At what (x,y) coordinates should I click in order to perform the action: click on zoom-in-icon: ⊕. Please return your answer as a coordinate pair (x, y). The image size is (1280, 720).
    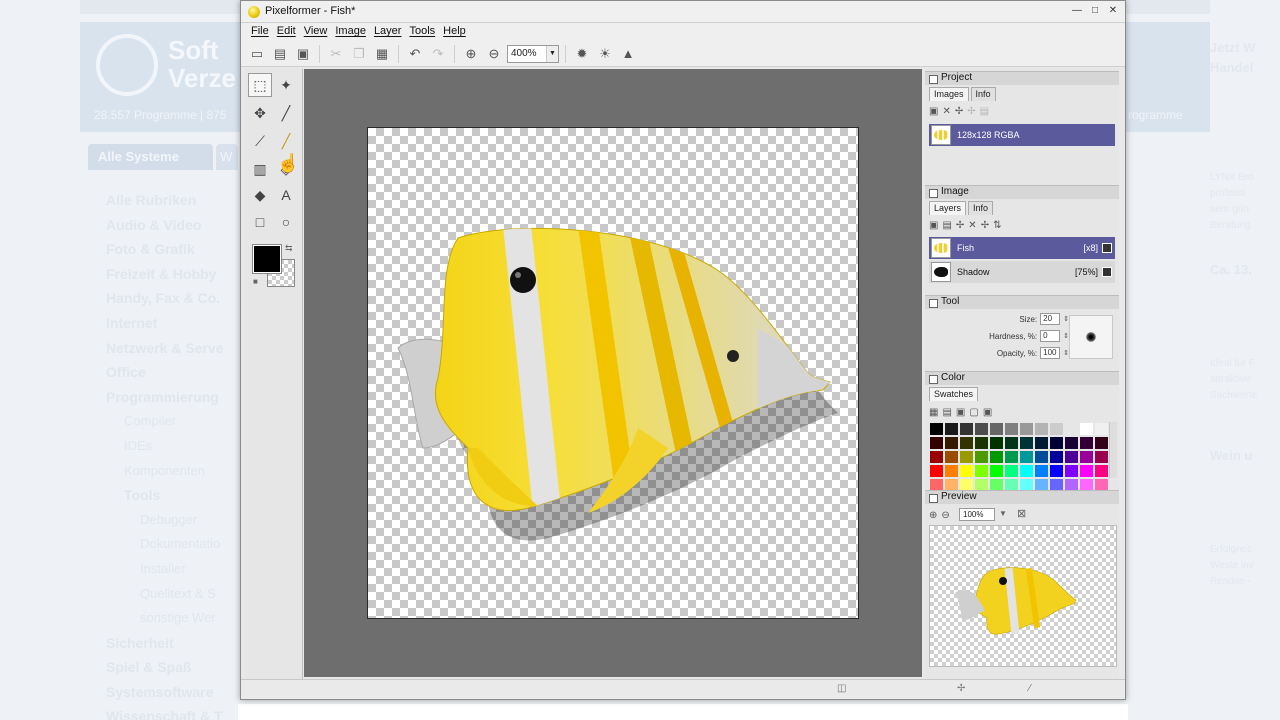
    Looking at the image, I should click on (471, 54).